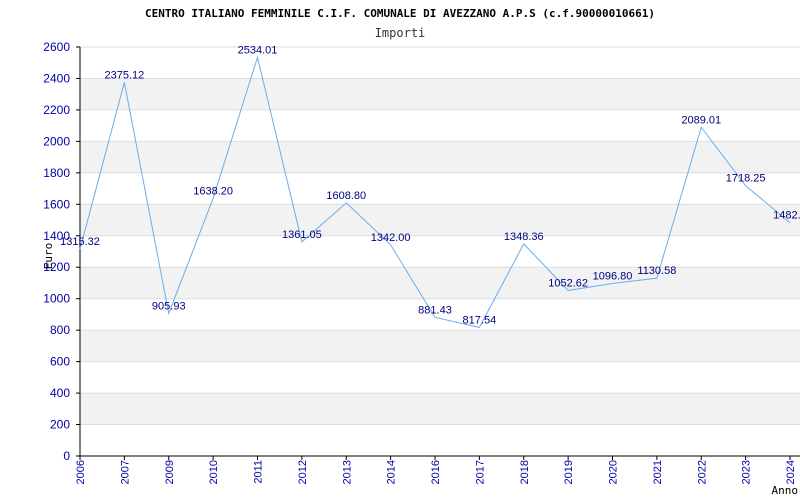 Image resolution: width=800 pixels, height=500 pixels. I want to click on x-tick-label: 2010, so click(214, 472).